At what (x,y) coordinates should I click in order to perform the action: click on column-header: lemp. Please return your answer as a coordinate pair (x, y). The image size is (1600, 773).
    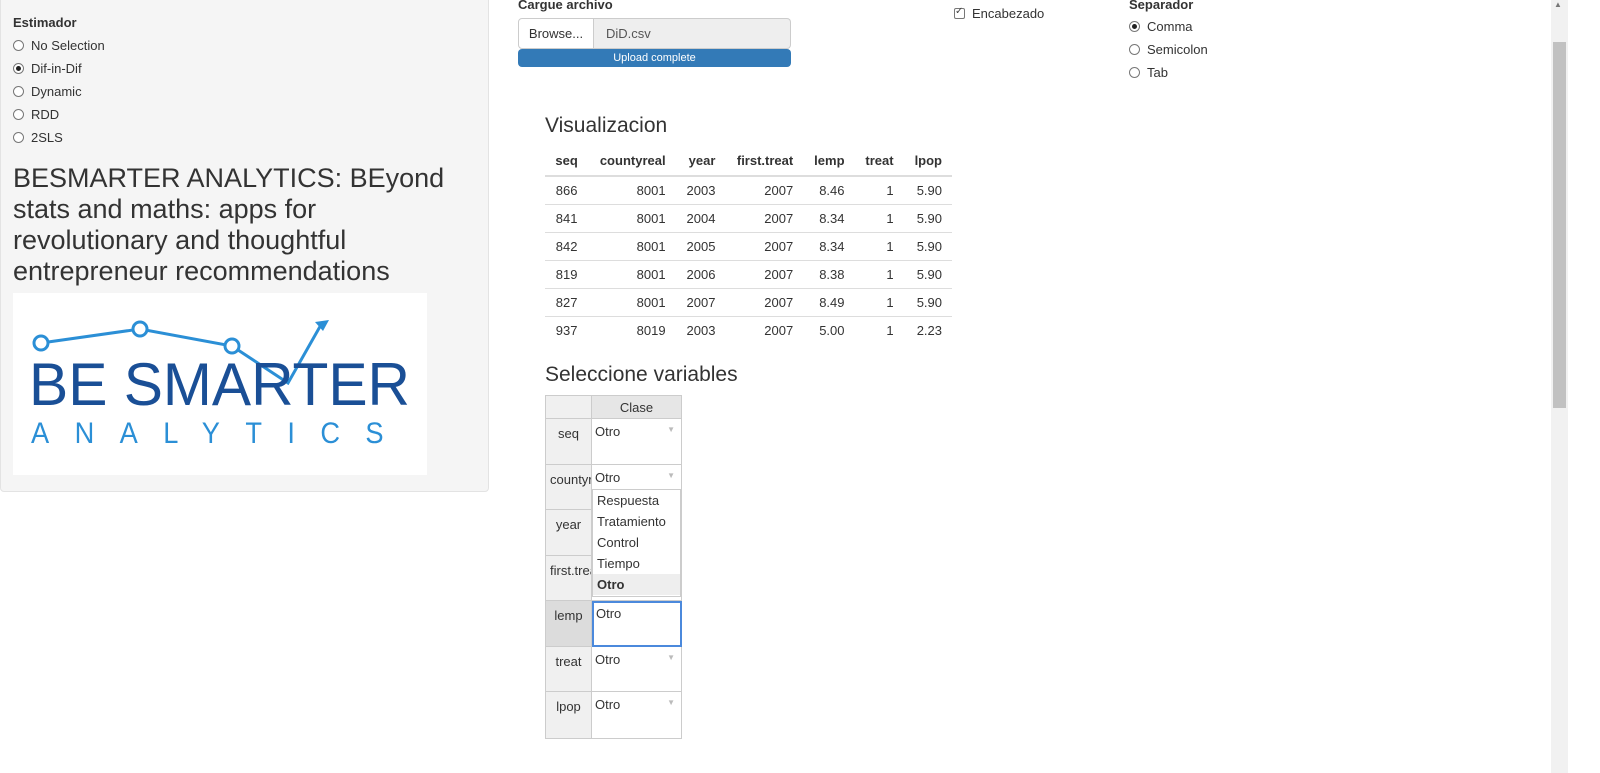
    Looking at the image, I should click on (829, 161).